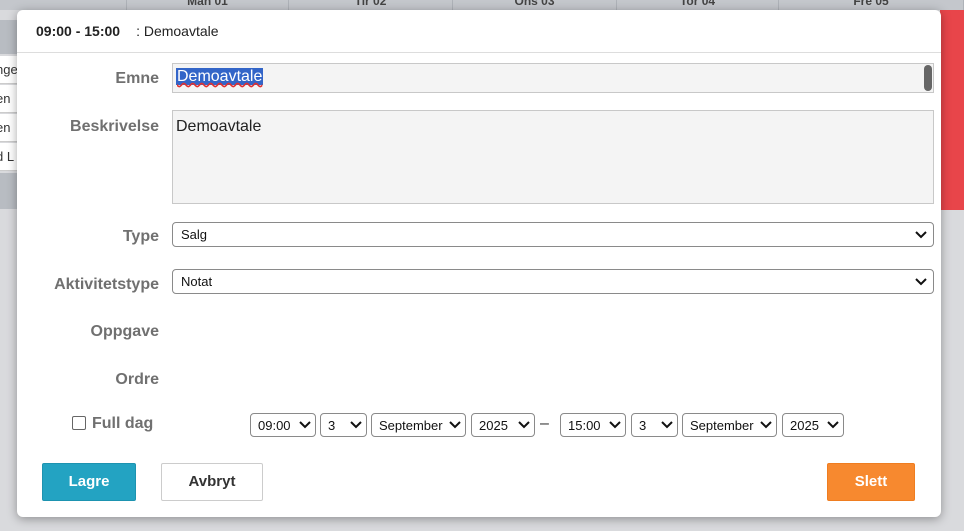  Describe the element at coordinates (493, 425) in the screenshot. I see `start-year-value: 2025` at that location.